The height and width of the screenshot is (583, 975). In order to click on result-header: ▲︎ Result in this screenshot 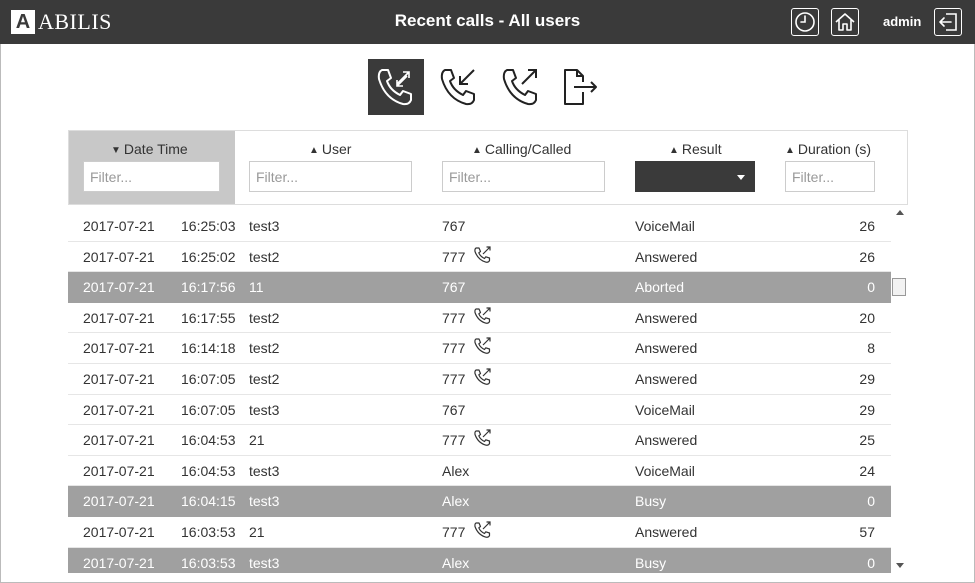, I will do `click(695, 149)`.